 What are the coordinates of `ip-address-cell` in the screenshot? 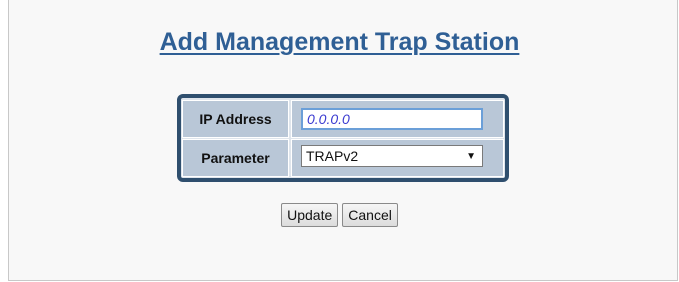 It's located at (397, 119).